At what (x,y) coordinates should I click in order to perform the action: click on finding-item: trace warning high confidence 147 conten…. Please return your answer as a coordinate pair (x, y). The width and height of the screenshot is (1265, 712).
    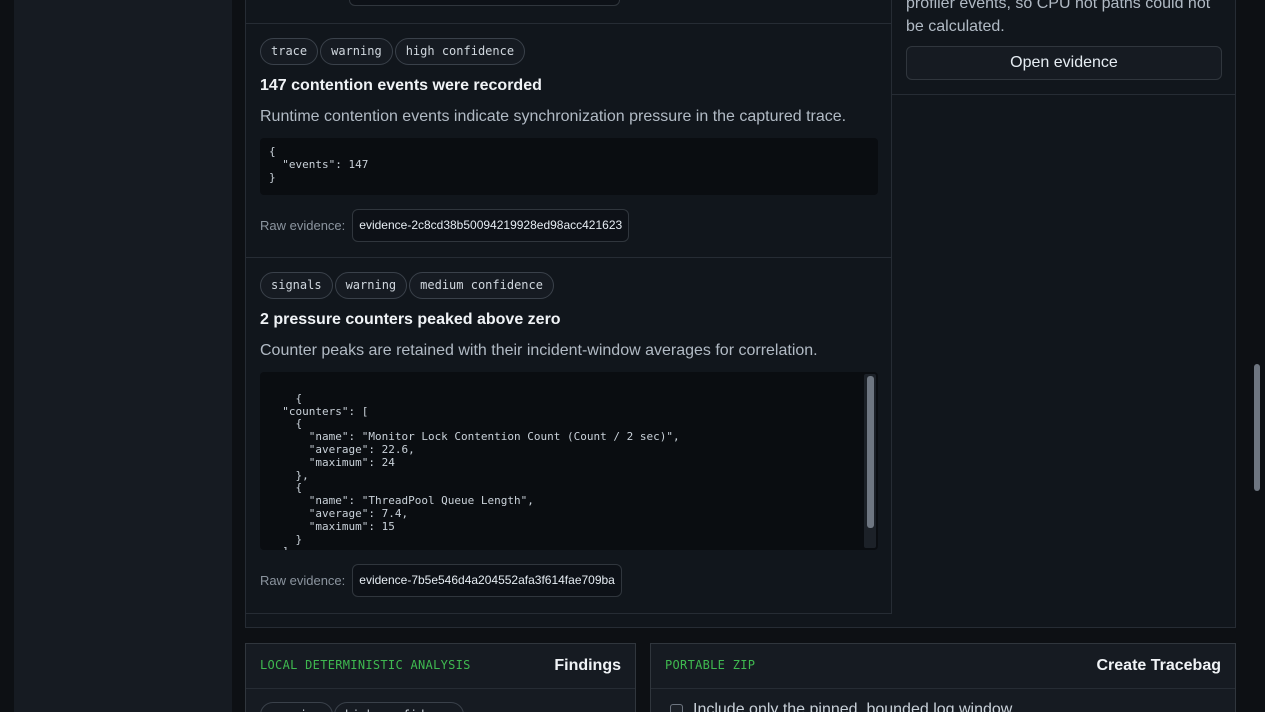
    Looking at the image, I should click on (570, 140).